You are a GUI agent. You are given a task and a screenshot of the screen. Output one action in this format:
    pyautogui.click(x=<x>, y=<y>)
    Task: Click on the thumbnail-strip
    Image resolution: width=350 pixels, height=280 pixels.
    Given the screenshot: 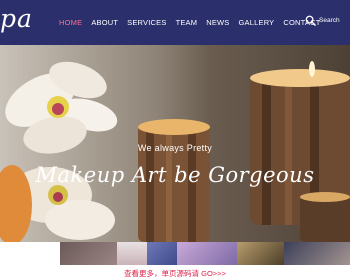 What is the action you would take?
    pyautogui.click(x=205, y=253)
    